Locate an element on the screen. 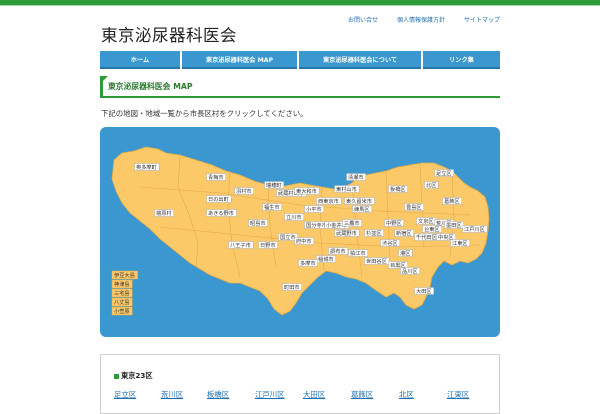  map-label: 昭島市 is located at coordinates (258, 223).